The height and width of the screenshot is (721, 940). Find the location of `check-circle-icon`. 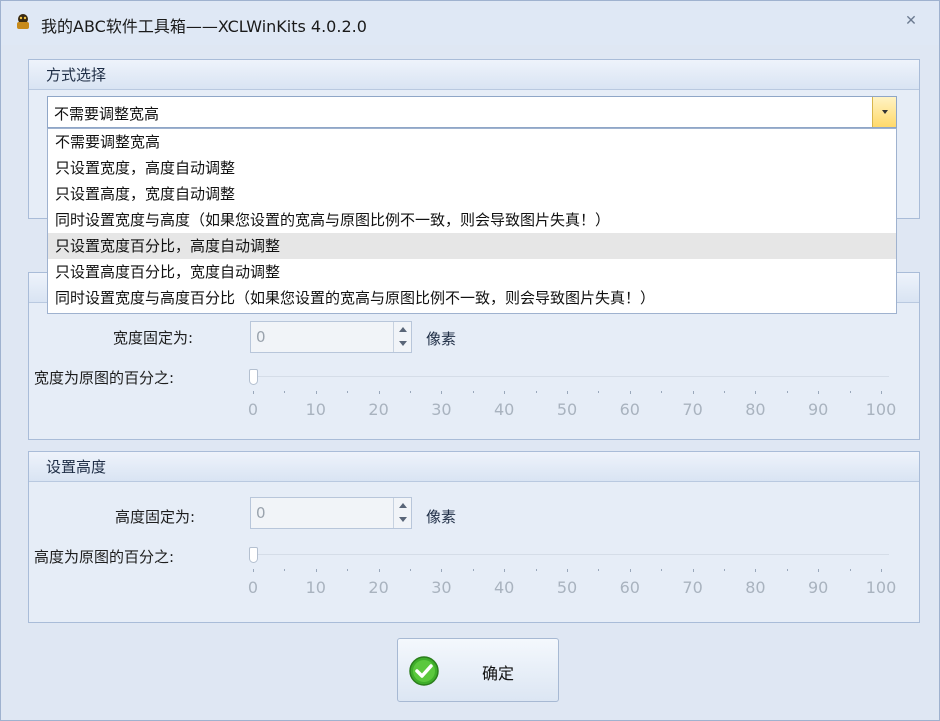

check-circle-icon is located at coordinates (424, 671).